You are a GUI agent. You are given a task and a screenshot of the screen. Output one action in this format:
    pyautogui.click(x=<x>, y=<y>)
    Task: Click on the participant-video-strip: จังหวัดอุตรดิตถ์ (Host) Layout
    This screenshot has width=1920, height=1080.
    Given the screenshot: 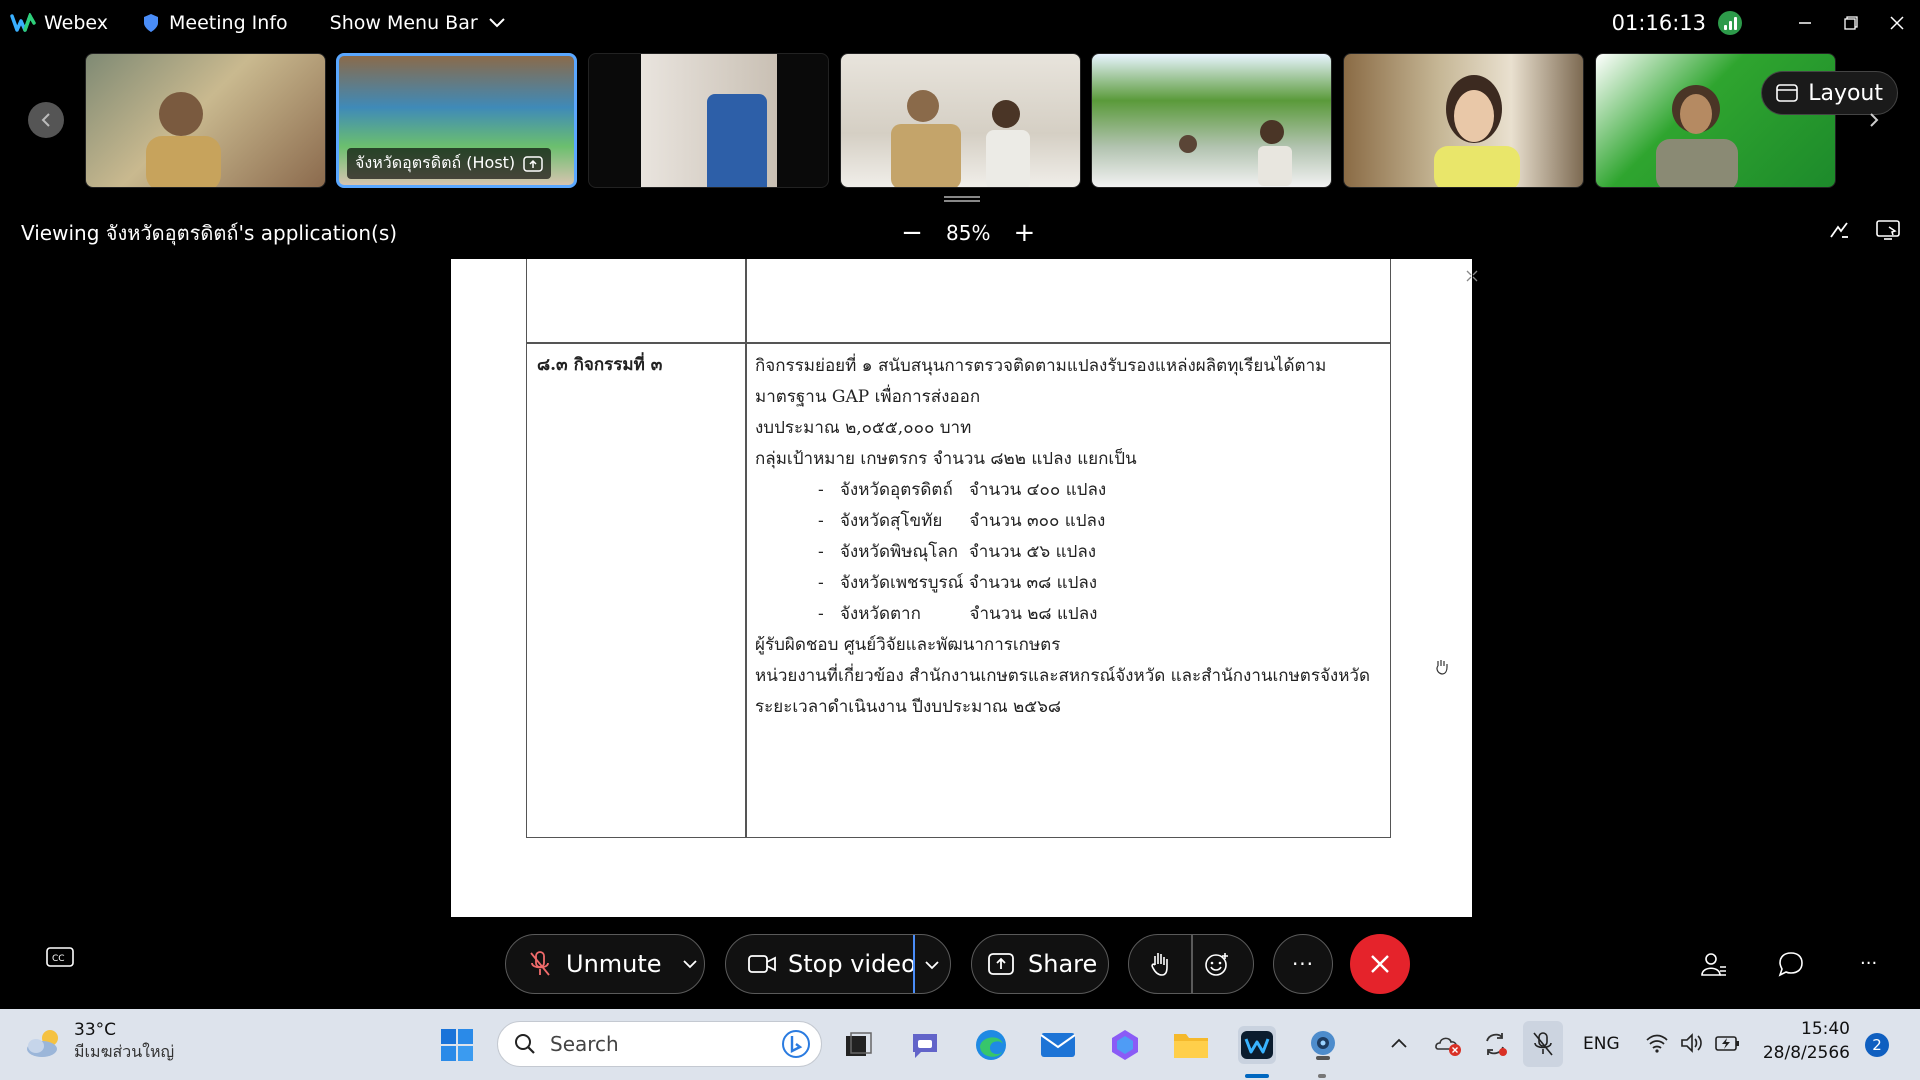 What is the action you would take?
    pyautogui.click(x=960, y=124)
    